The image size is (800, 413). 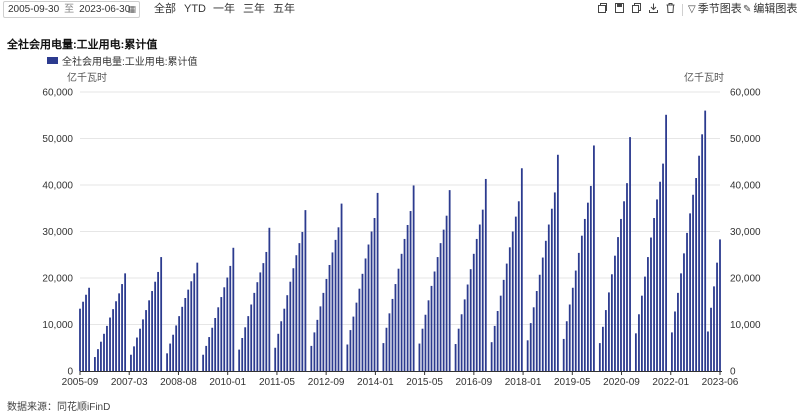 What do you see at coordinates (733, 372) in the screenshot?
I see `y-tick-label-right: 0` at bounding box center [733, 372].